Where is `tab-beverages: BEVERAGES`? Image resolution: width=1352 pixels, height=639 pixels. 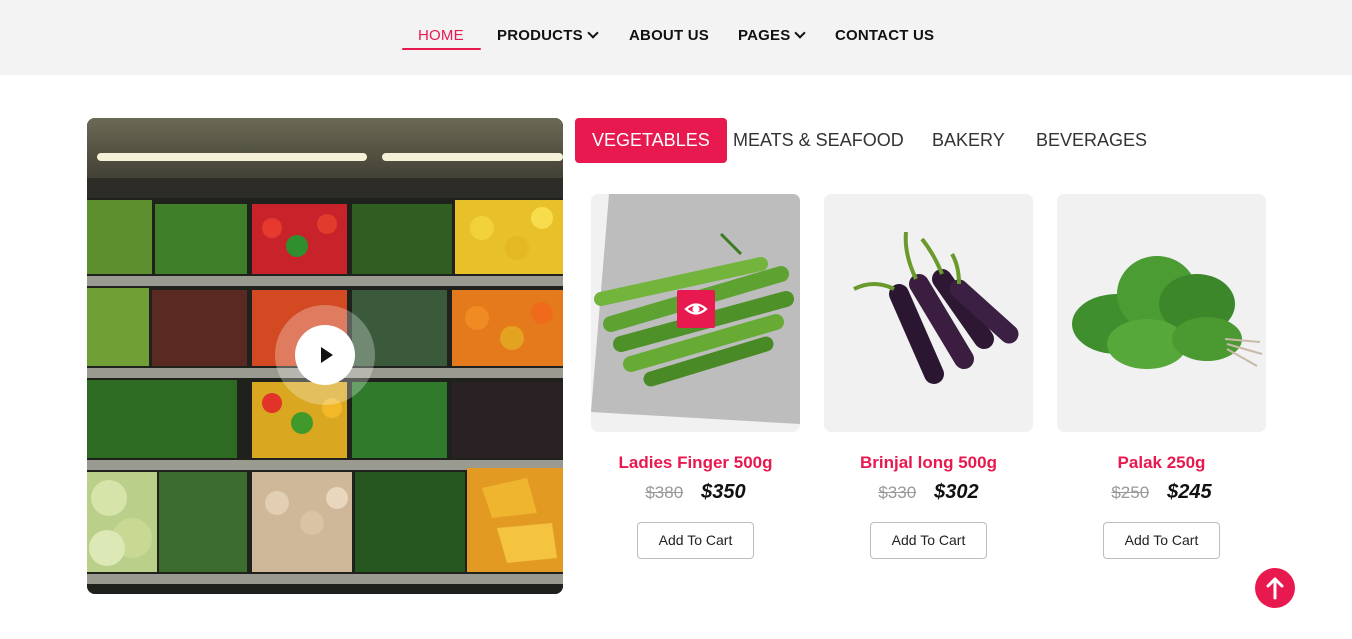 tab-beverages: BEVERAGES is located at coordinates (1091, 140).